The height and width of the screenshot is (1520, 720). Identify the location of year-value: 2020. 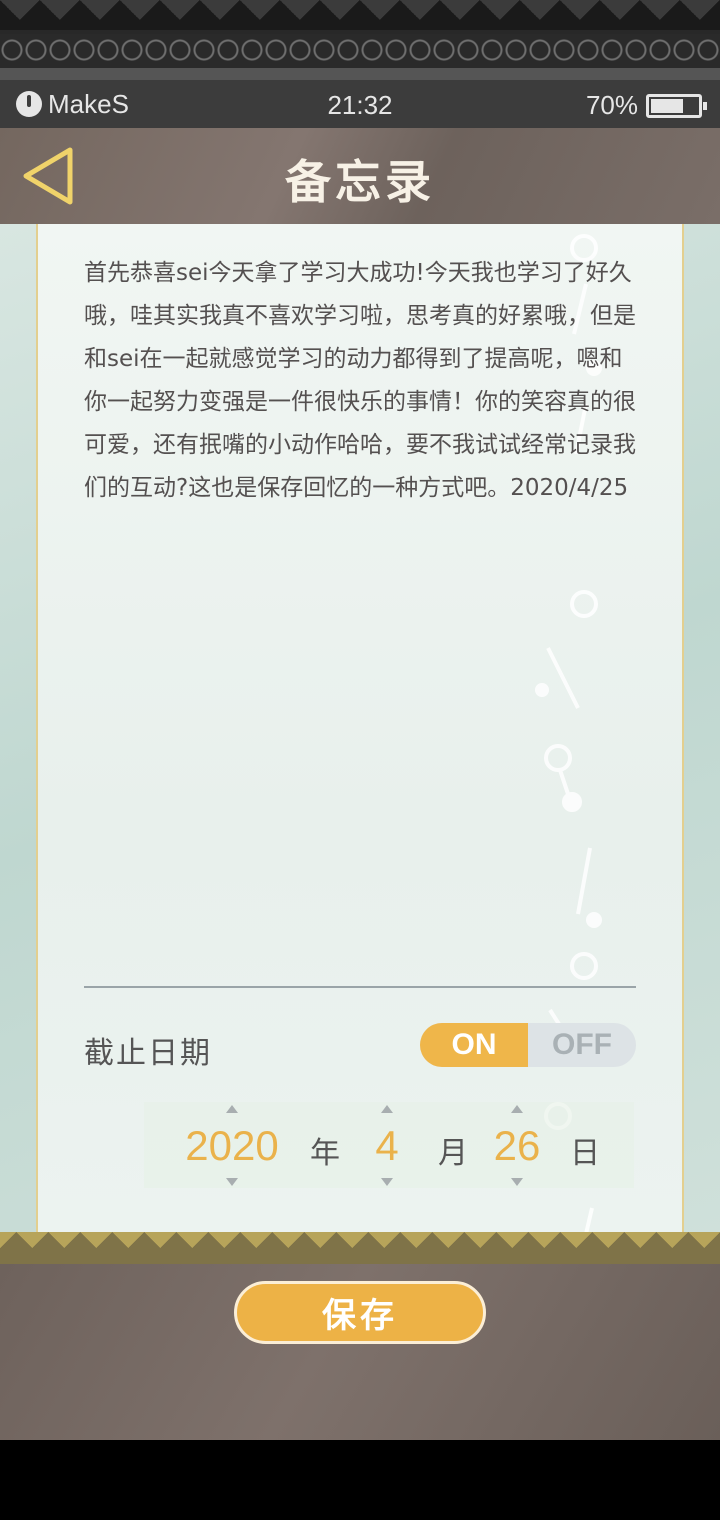
(232, 1146).